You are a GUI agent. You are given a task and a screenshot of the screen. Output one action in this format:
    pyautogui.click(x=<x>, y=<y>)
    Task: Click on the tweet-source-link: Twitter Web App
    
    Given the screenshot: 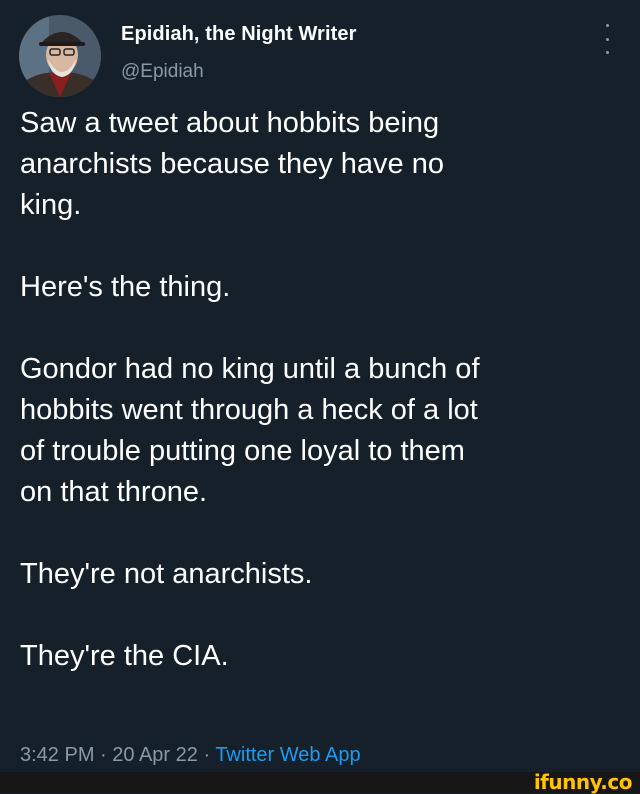 What is the action you would take?
    pyautogui.click(x=287, y=755)
    